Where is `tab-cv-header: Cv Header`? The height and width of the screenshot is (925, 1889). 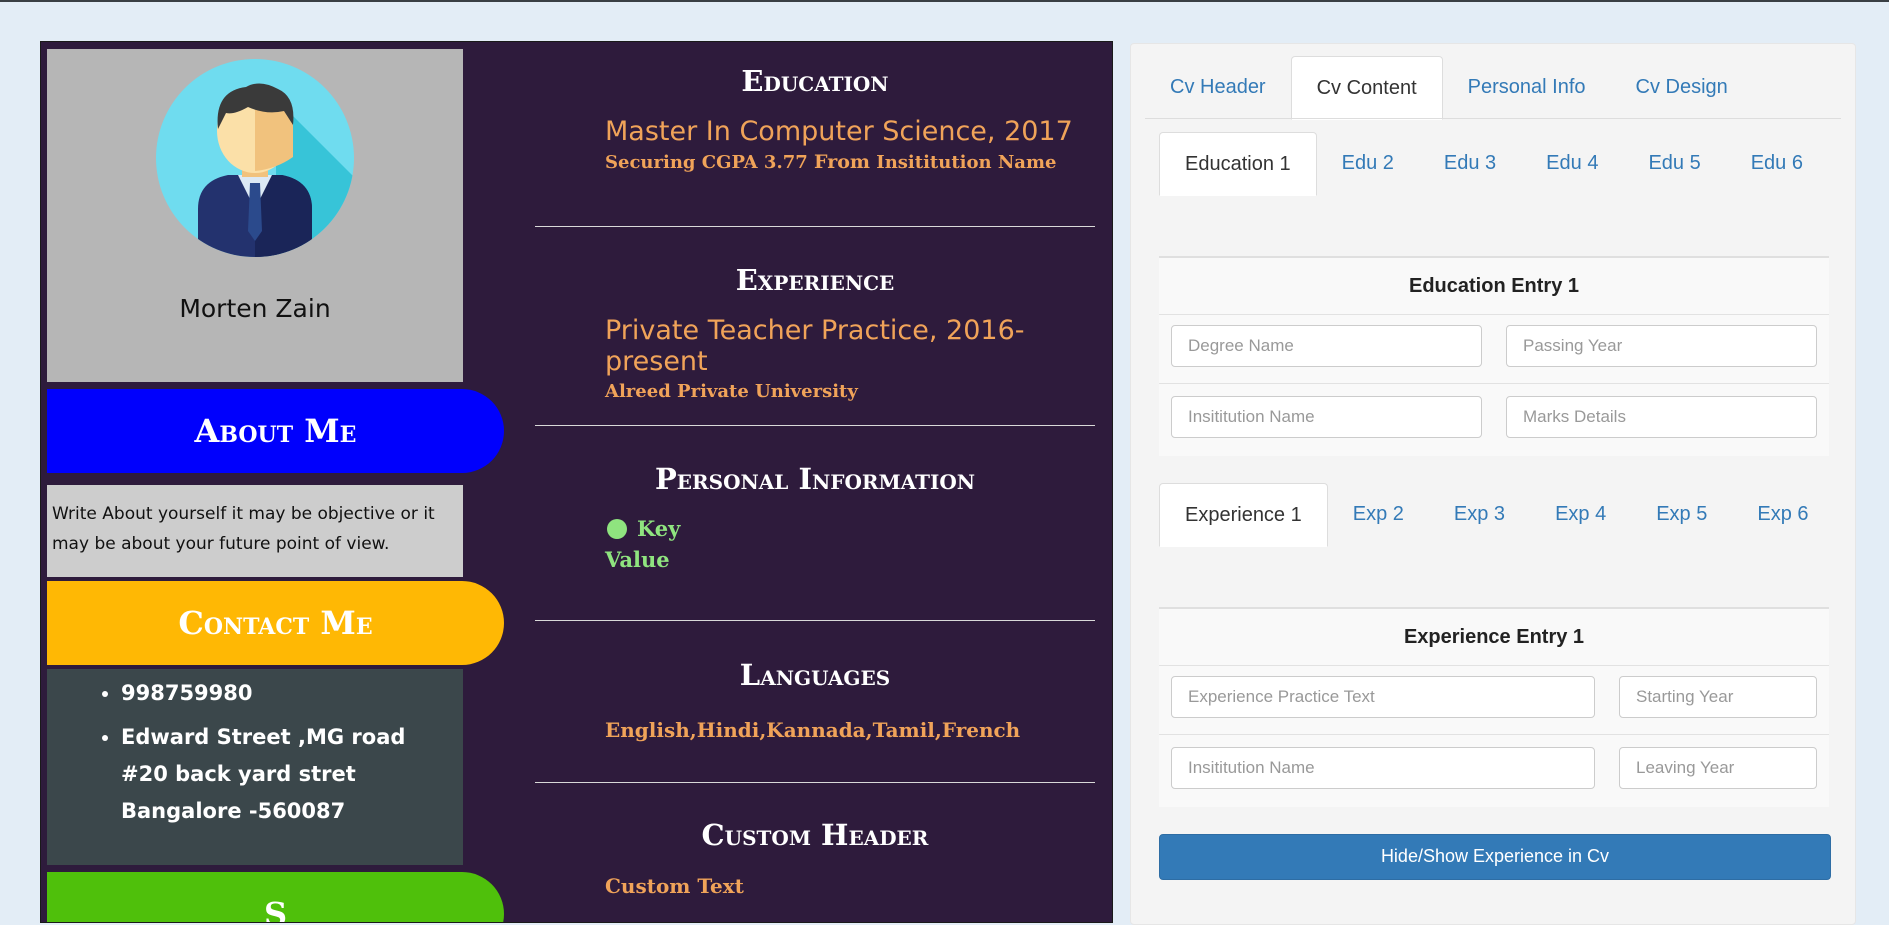
tab-cv-header: Cv Header is located at coordinates (1218, 87).